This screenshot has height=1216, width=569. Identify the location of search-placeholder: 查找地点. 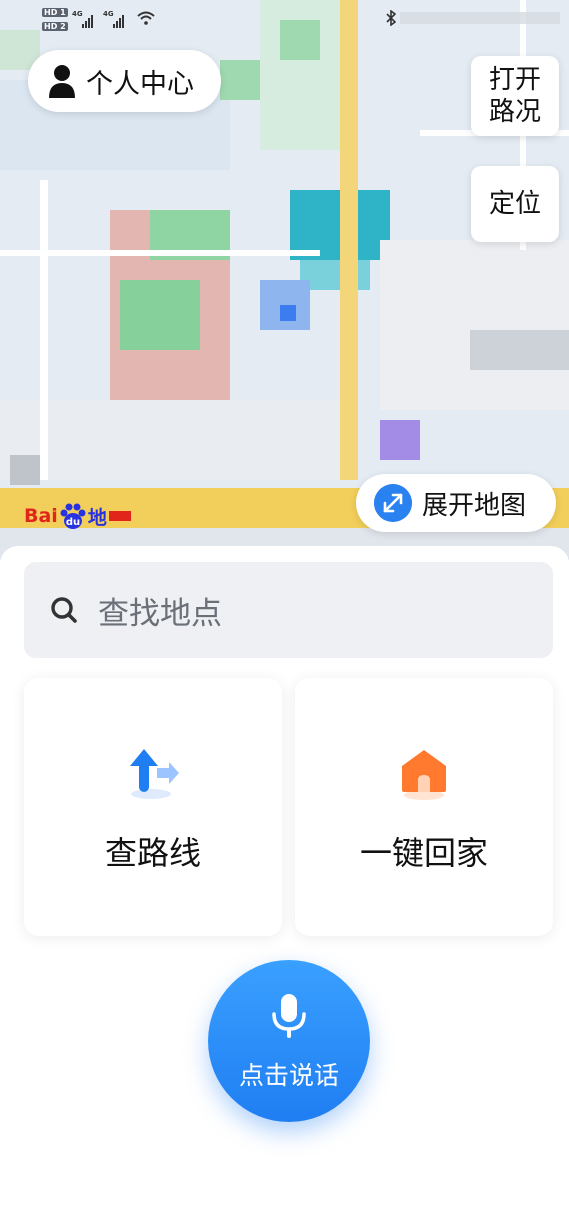
(160, 613).